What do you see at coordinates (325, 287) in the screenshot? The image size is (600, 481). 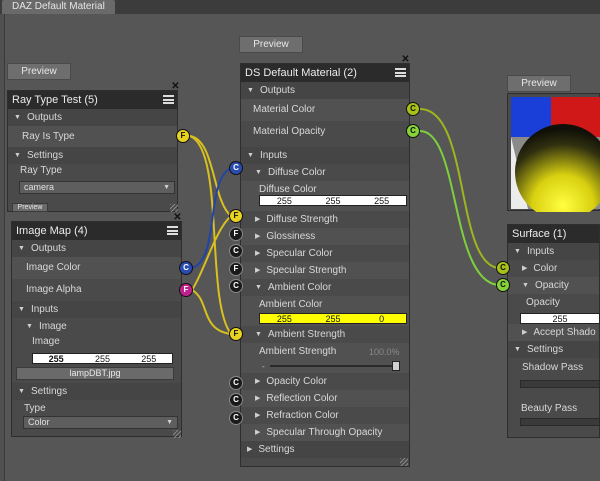 I see `ambient-color-row: Ambient Color` at bounding box center [325, 287].